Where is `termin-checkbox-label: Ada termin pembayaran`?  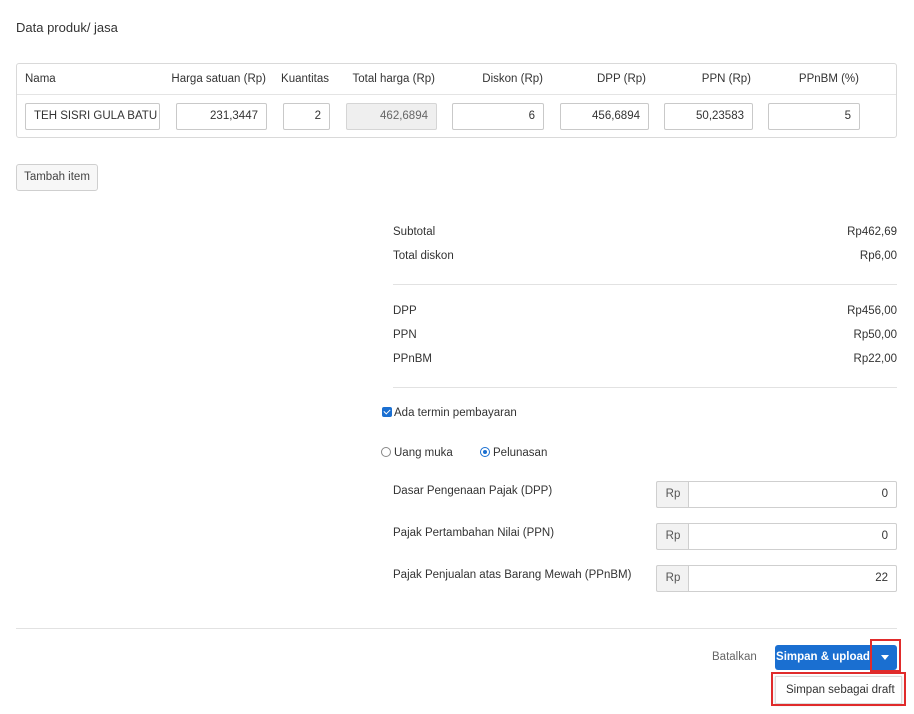 termin-checkbox-label: Ada termin pembayaran is located at coordinates (455, 413).